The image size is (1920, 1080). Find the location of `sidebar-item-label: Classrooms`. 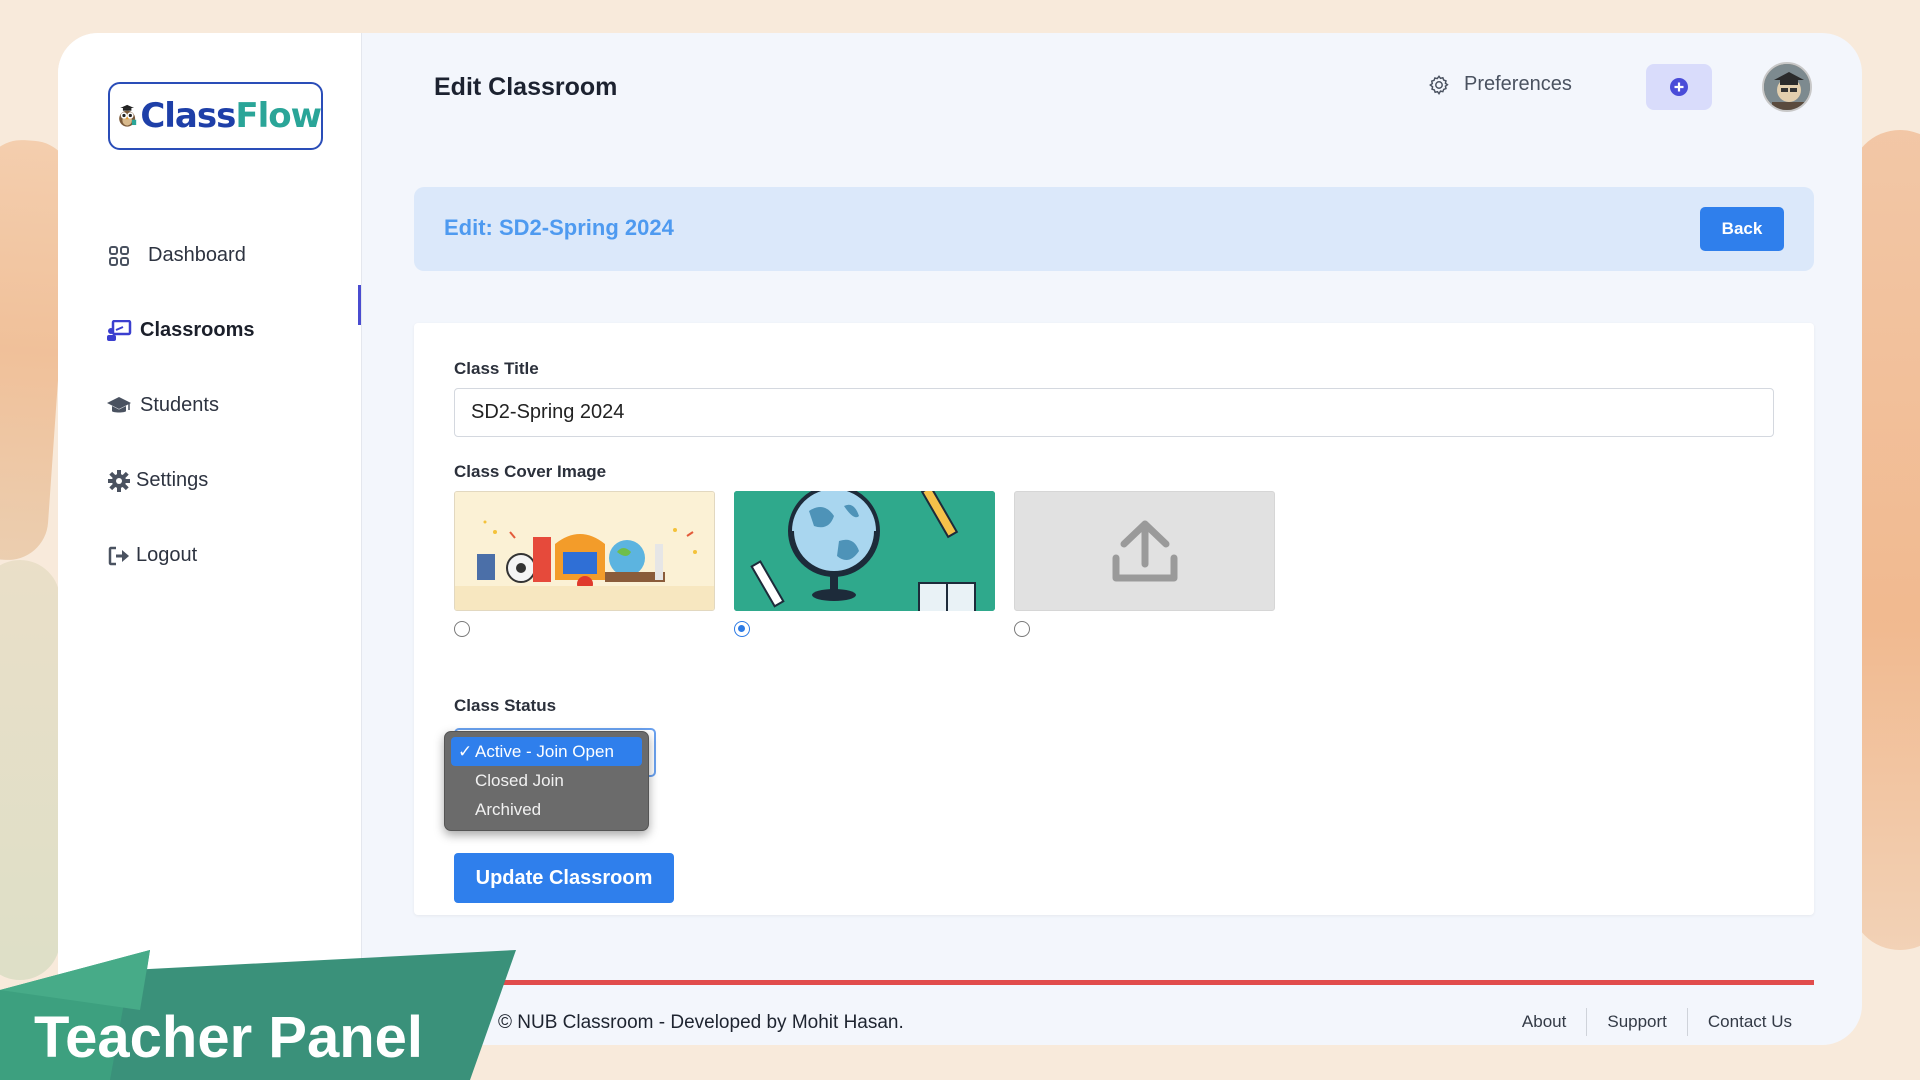

sidebar-item-label: Classrooms is located at coordinates (197, 330).